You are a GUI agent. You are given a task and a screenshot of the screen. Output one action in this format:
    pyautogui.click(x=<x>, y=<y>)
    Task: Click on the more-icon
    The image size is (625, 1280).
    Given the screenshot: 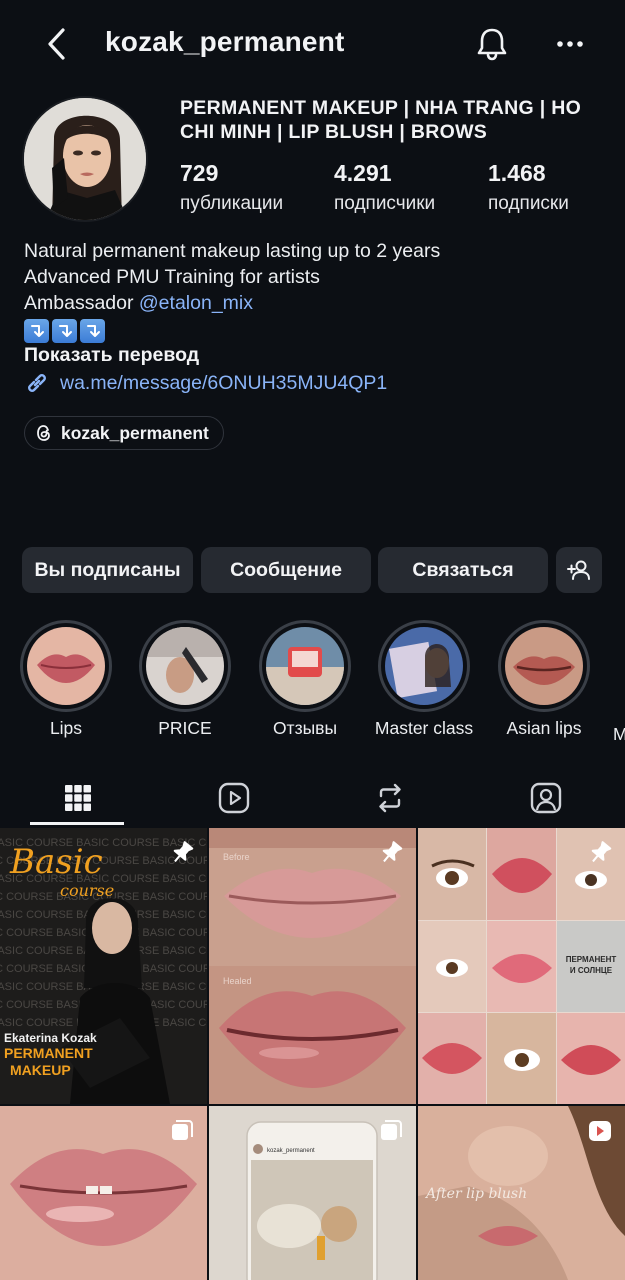 What is the action you would take?
    pyautogui.click(x=570, y=44)
    